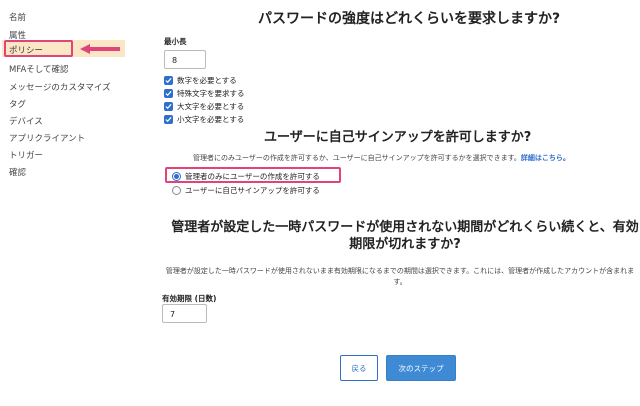 This screenshot has height=406, width=640. What do you see at coordinates (47, 138) in the screenshot?
I see `sidebar-item-app-clients: アプリクライアント` at bounding box center [47, 138].